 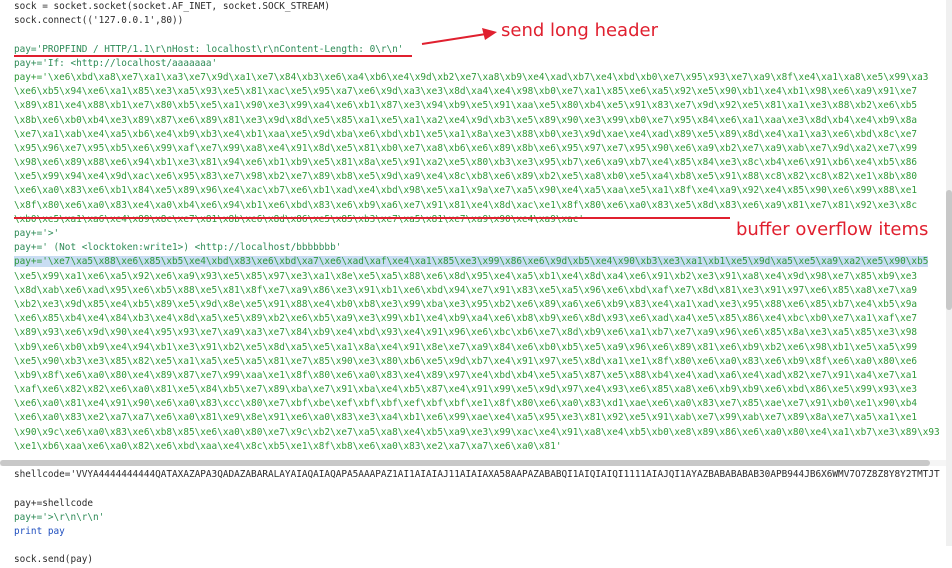 I want to click on arrow-shaft, so click(x=454, y=39).